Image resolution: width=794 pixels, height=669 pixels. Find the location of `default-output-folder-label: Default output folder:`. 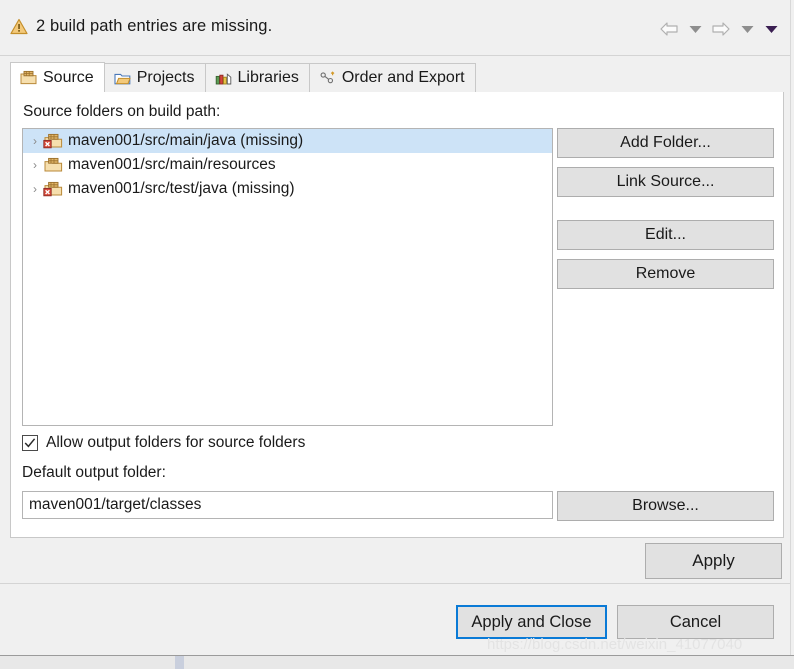

default-output-folder-label: Default output folder: is located at coordinates (94, 472).